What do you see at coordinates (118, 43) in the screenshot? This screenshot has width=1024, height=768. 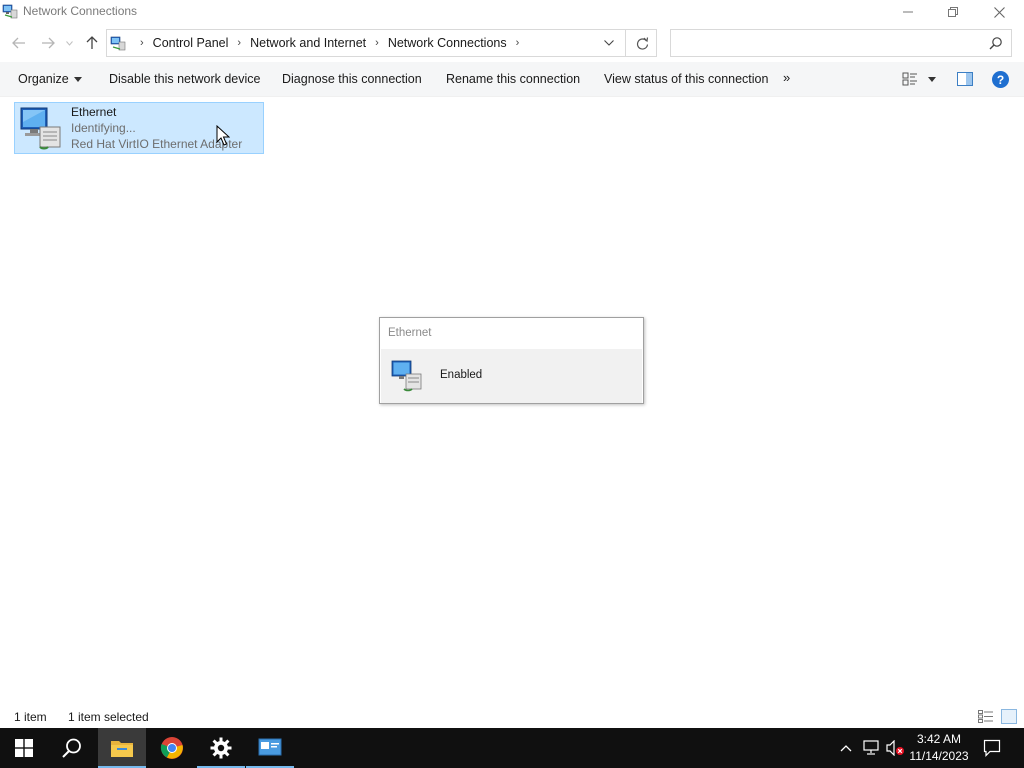 I see `control-panel-icon` at bounding box center [118, 43].